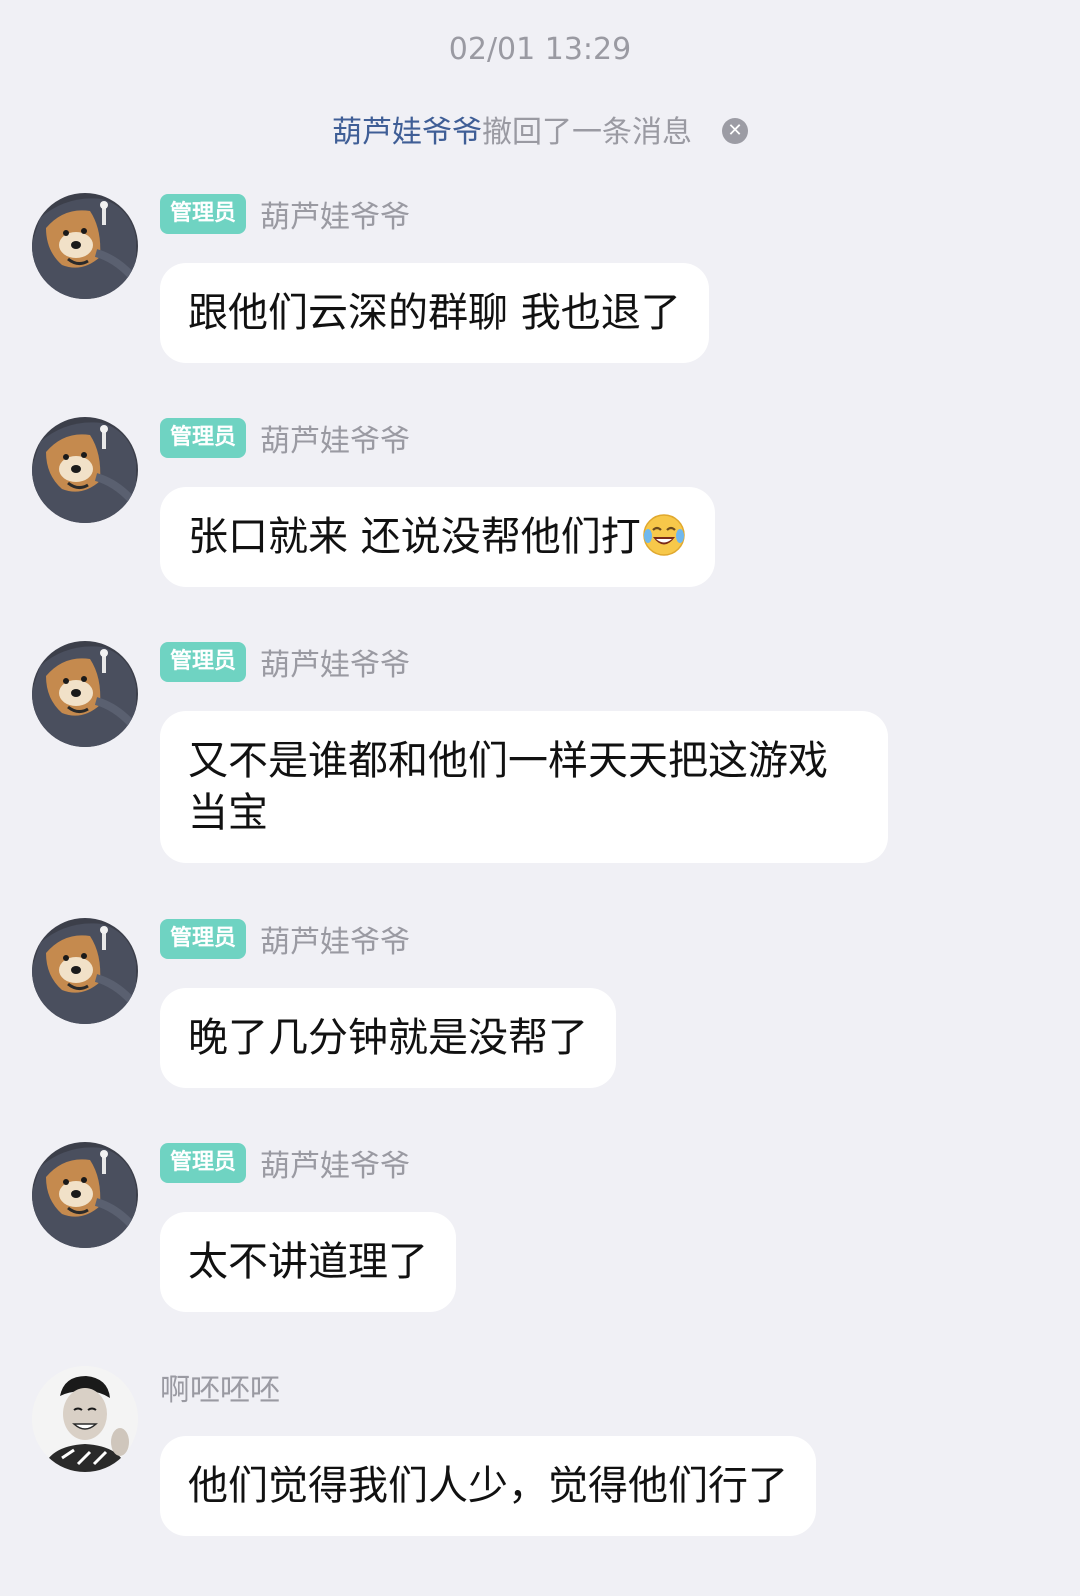 This screenshot has width=1080, height=1596. What do you see at coordinates (388, 1038) in the screenshot?
I see `message-bubble: 晚了几分钟就是没帮了` at bounding box center [388, 1038].